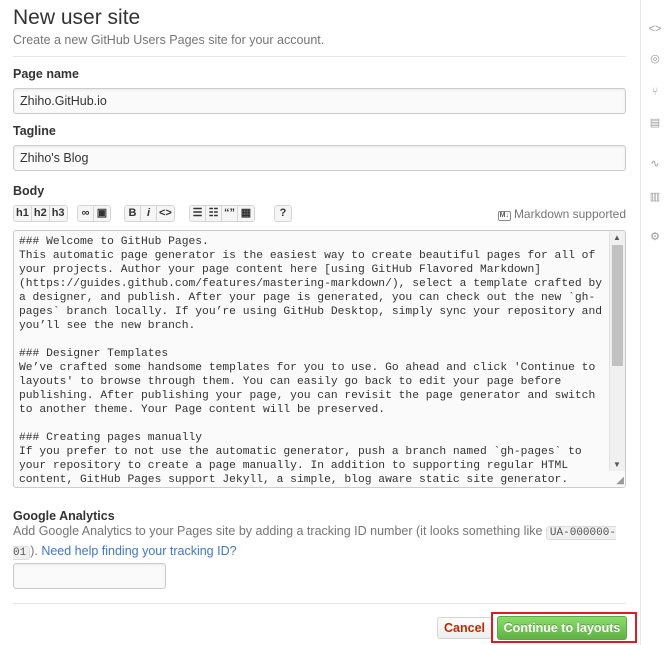 This screenshot has width=668, height=645. What do you see at coordinates (569, 214) in the screenshot?
I see `markdown-hint-text: Markdown supported` at bounding box center [569, 214].